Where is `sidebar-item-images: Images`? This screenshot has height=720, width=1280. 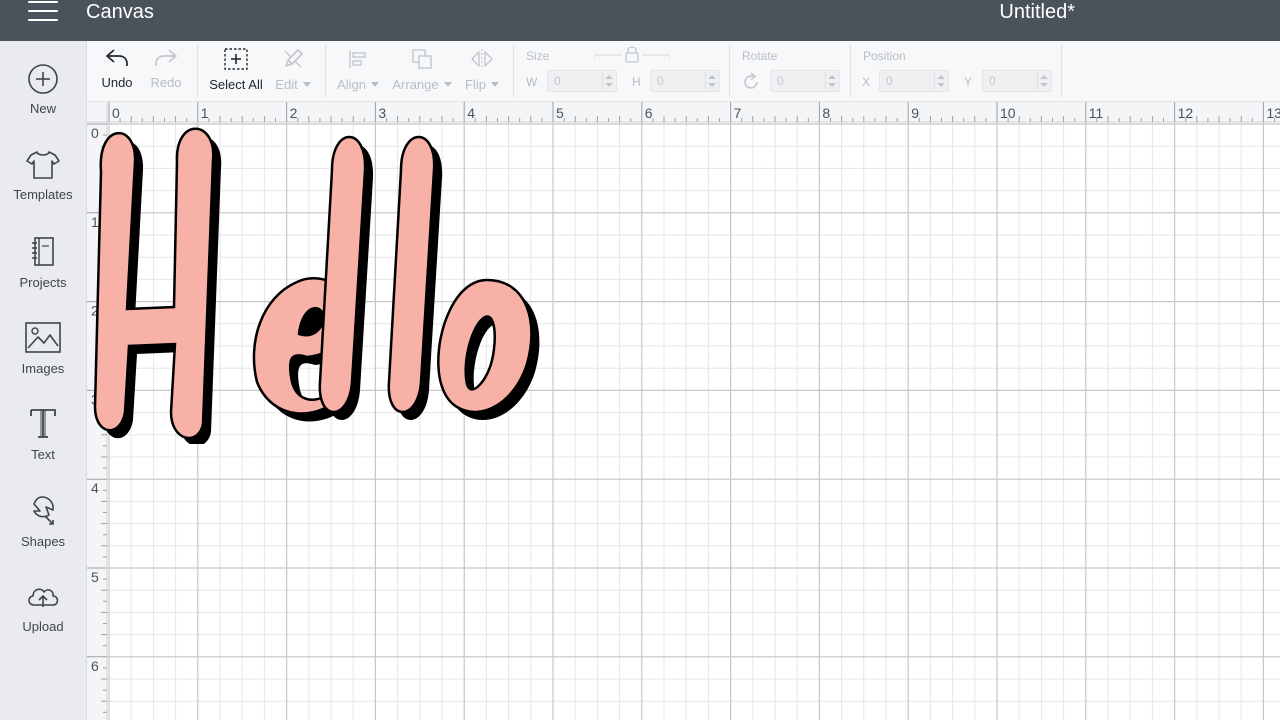
sidebar-item-images: Images is located at coordinates (43, 361).